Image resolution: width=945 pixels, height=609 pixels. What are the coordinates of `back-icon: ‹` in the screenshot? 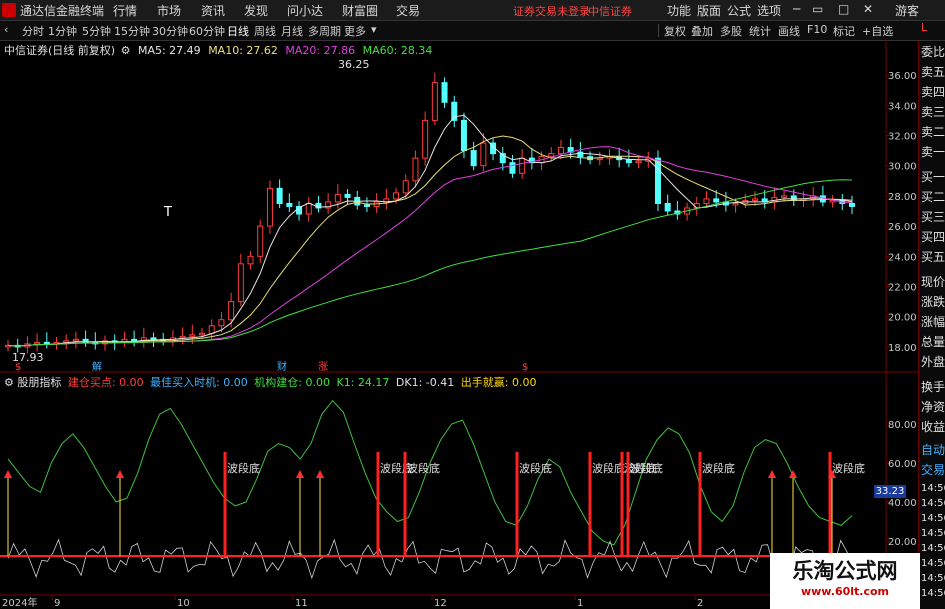 It's located at (6, 29).